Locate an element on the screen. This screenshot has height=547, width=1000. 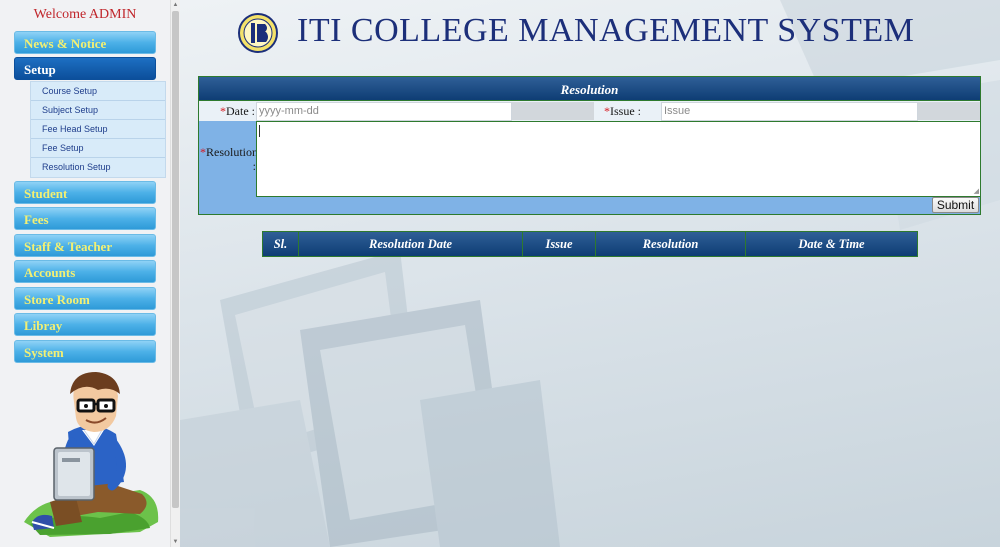
resolution-label: *Resolution : is located at coordinates (229, 159).